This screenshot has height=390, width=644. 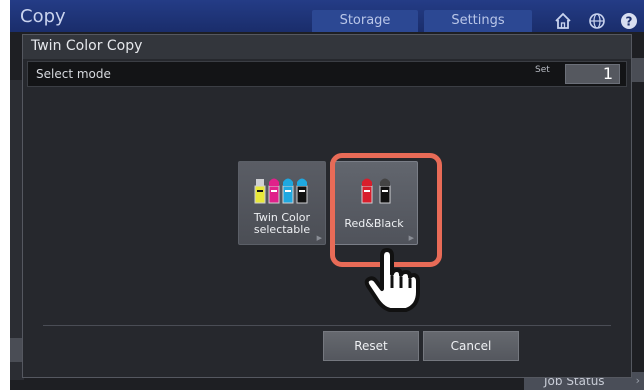 I want to click on home-icon, so click(x=563, y=21).